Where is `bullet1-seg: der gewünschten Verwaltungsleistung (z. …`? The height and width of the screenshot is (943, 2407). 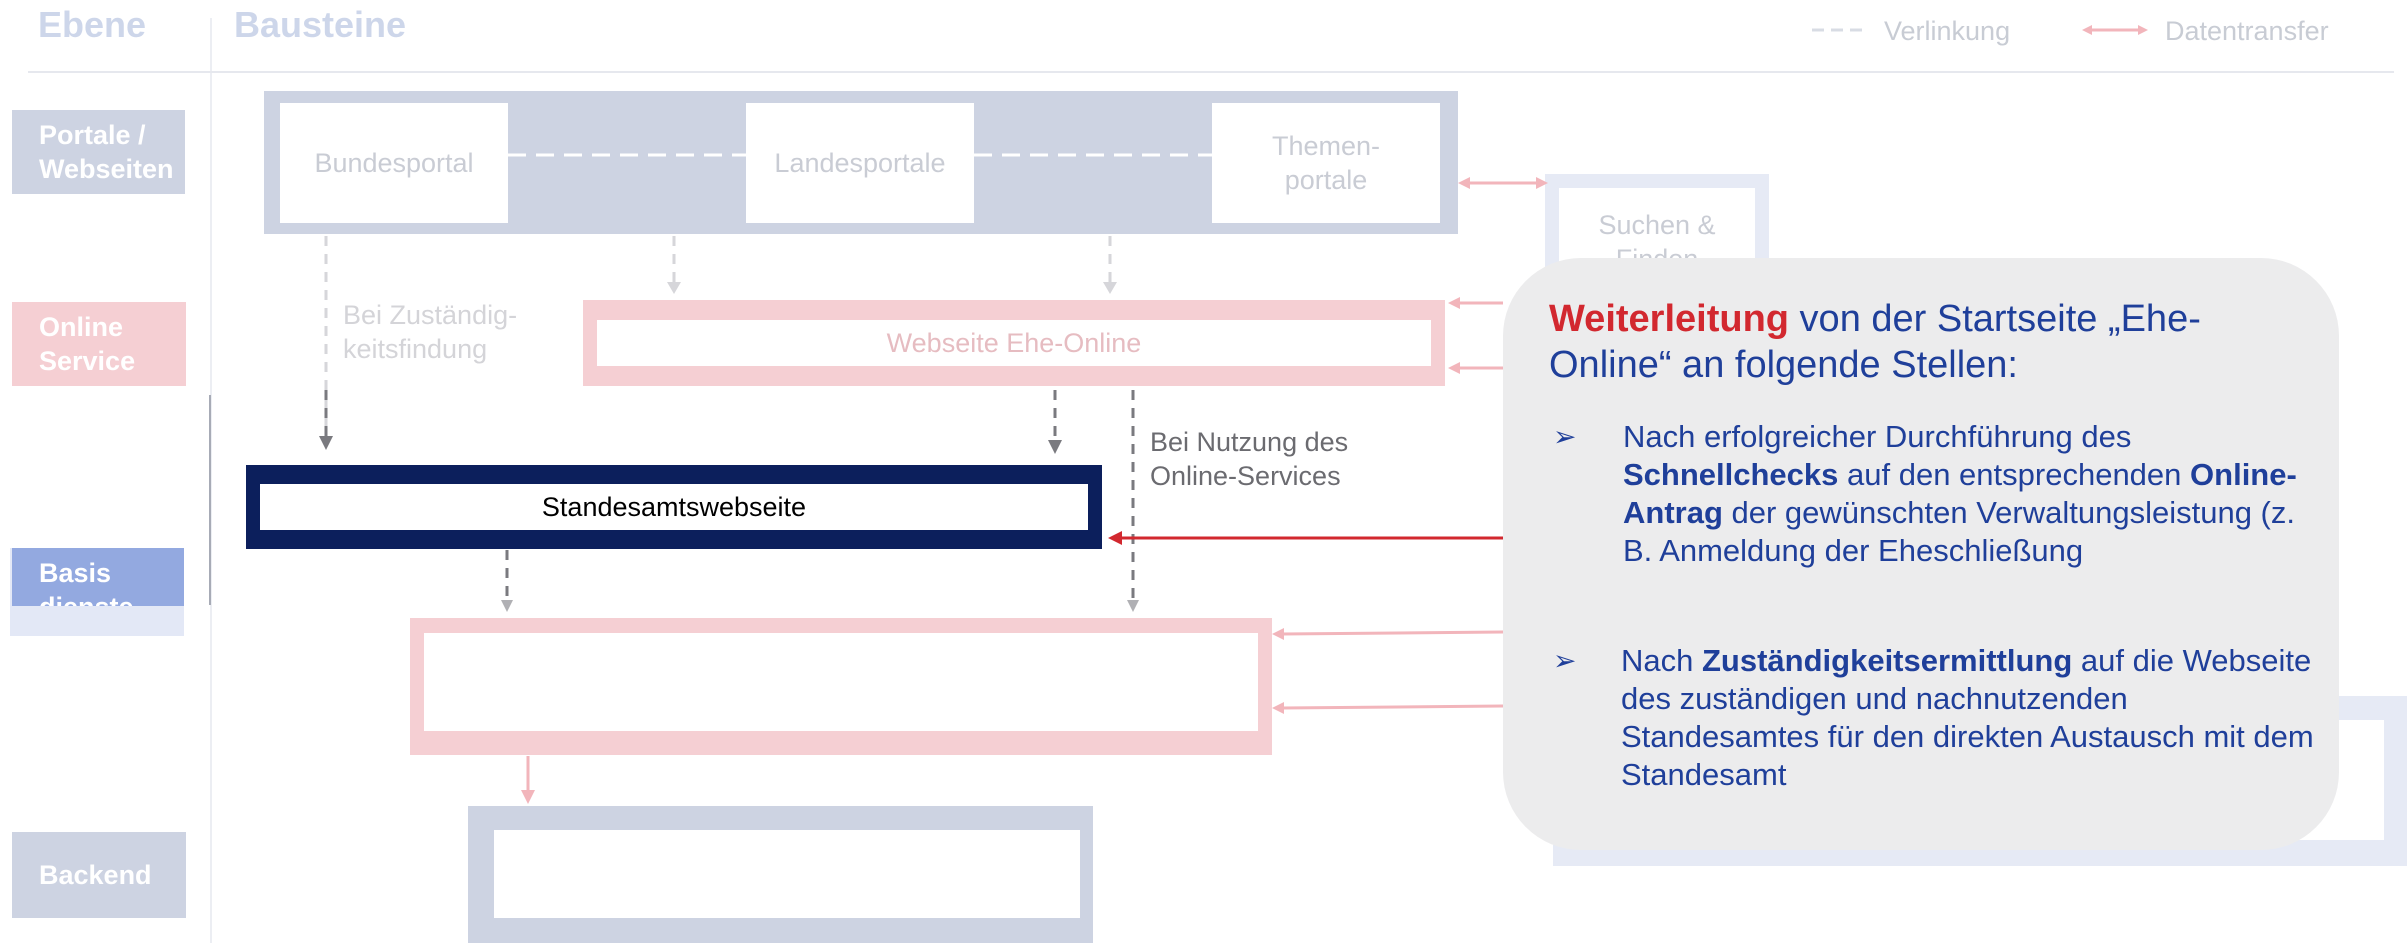
bullet1-seg: der gewünschten Verwaltungsleistung (z. … is located at coordinates (1959, 531).